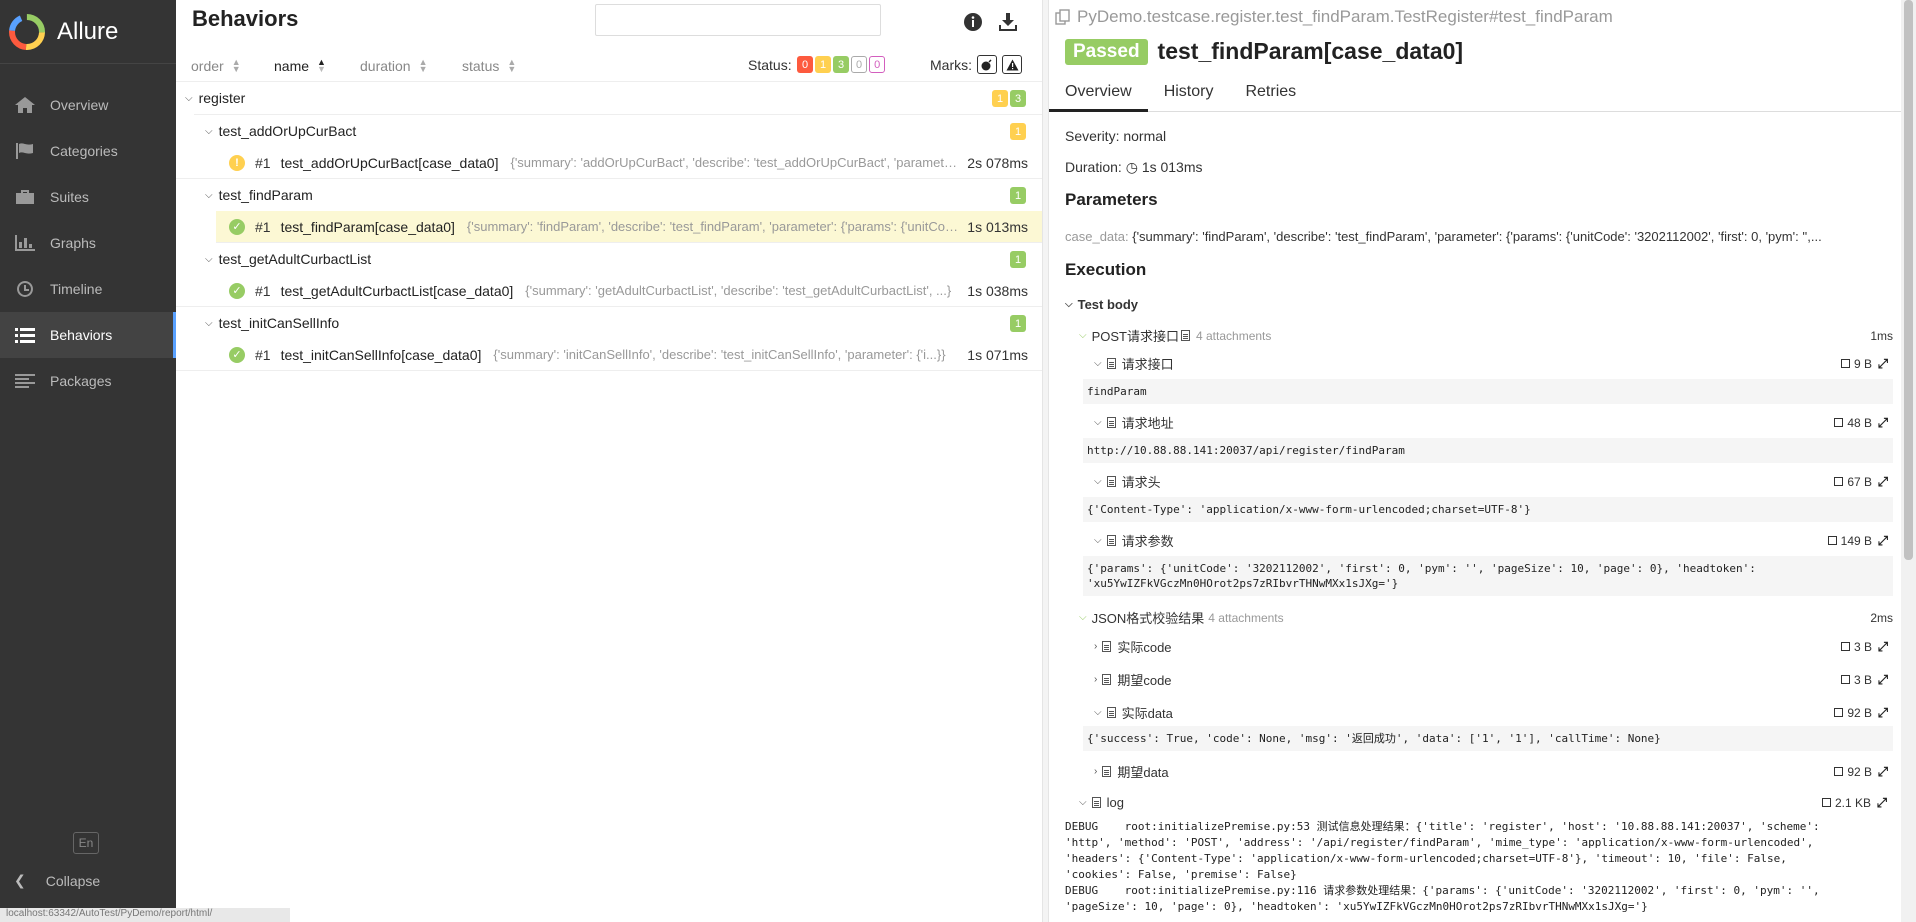  What do you see at coordinates (609, 259) in the screenshot?
I see `tree-feature: ⌵ test_getAdultCurbactList 1` at bounding box center [609, 259].